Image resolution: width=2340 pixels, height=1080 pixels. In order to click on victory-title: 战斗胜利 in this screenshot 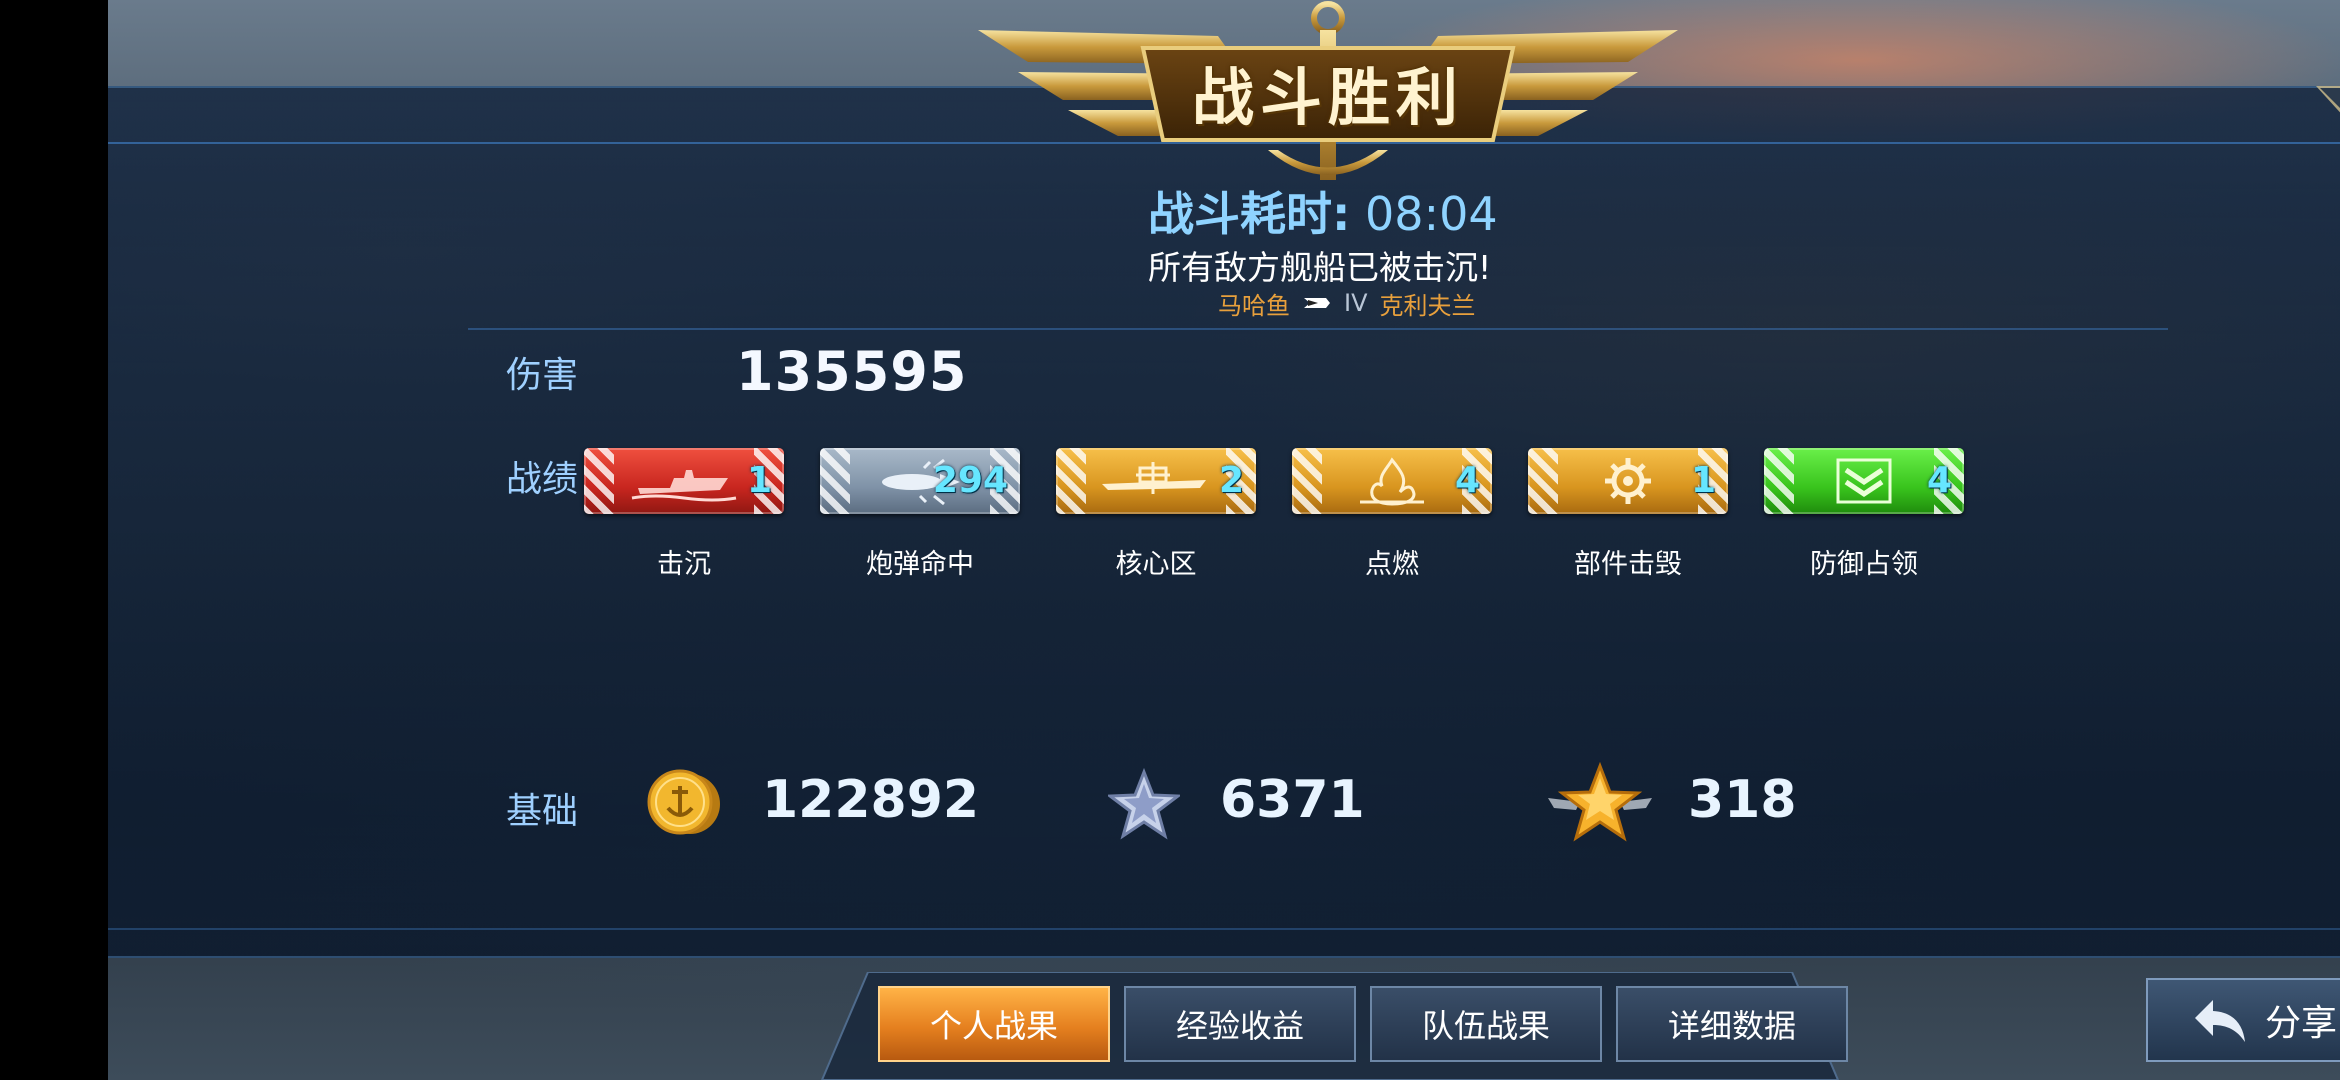, I will do `click(1327, 97)`.